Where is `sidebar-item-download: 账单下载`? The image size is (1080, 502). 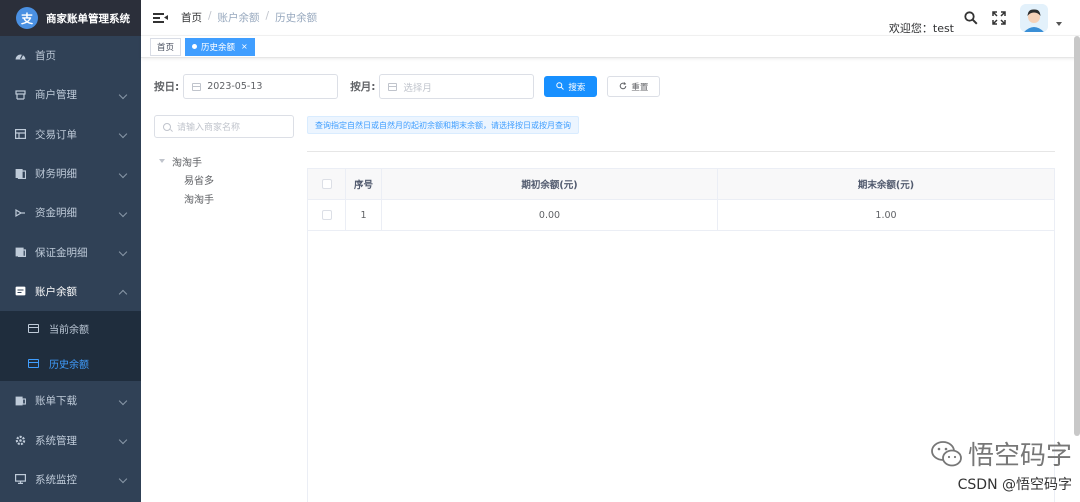
sidebar-item-download: 账单下载 is located at coordinates (70, 400).